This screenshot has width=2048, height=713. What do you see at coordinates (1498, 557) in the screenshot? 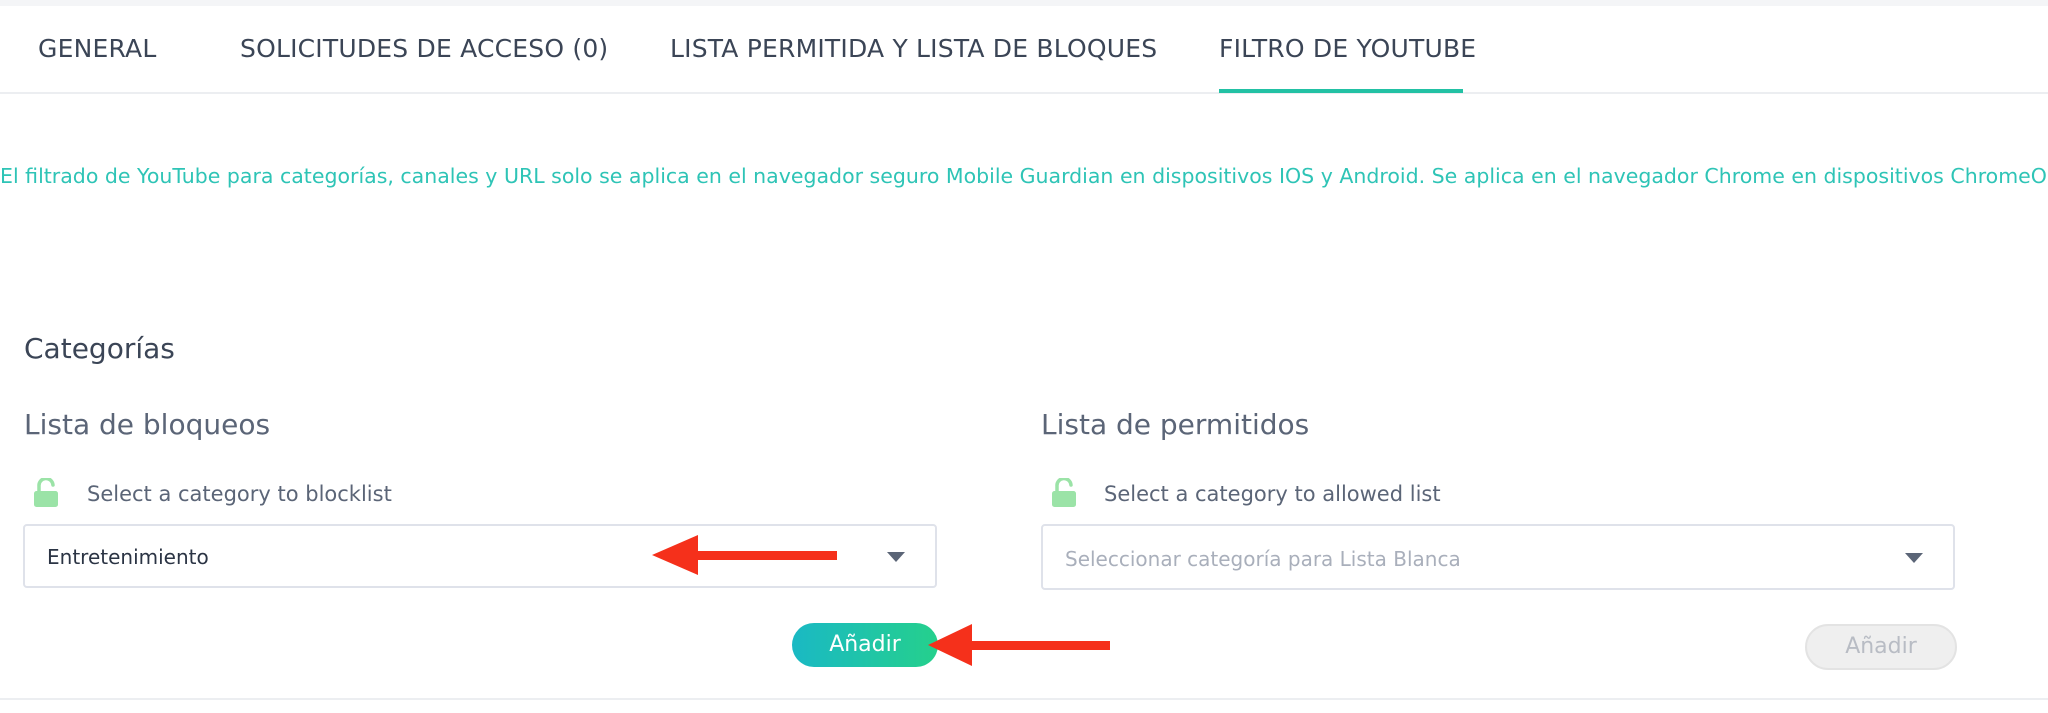
I see `allowlist-category-select: Seleccionar categoría para Lista Blanca` at bounding box center [1498, 557].